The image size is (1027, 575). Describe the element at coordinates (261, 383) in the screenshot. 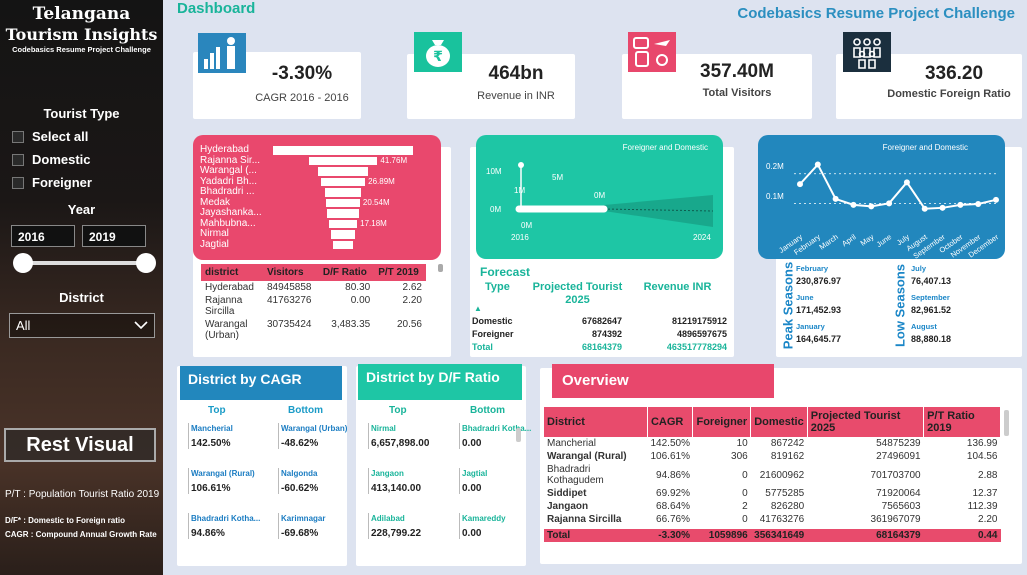

I see `cagr-panel-title: District by CAGR` at that location.